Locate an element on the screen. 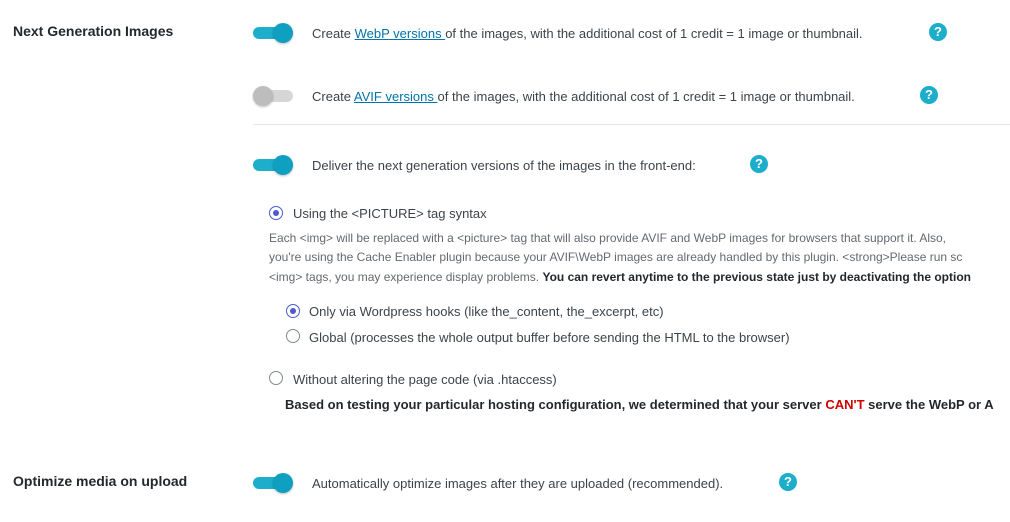 The height and width of the screenshot is (522, 1010). avif-help-icon: ? is located at coordinates (929, 95).